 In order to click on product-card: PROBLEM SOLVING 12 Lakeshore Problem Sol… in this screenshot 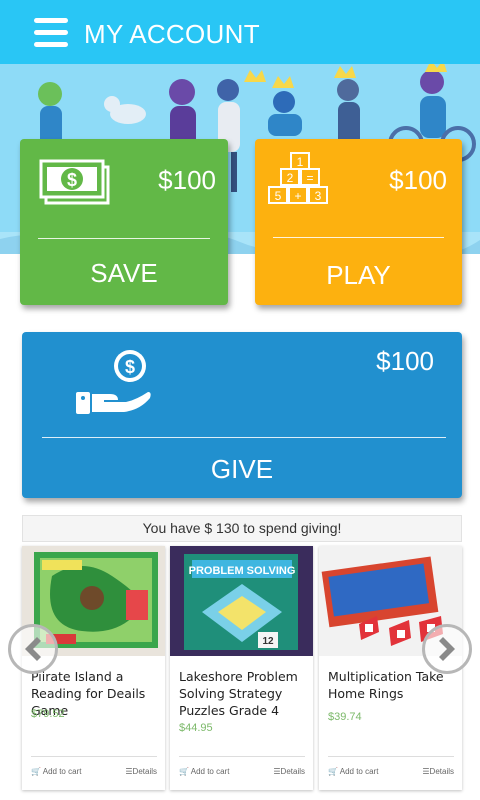, I will do `click(241, 668)`.